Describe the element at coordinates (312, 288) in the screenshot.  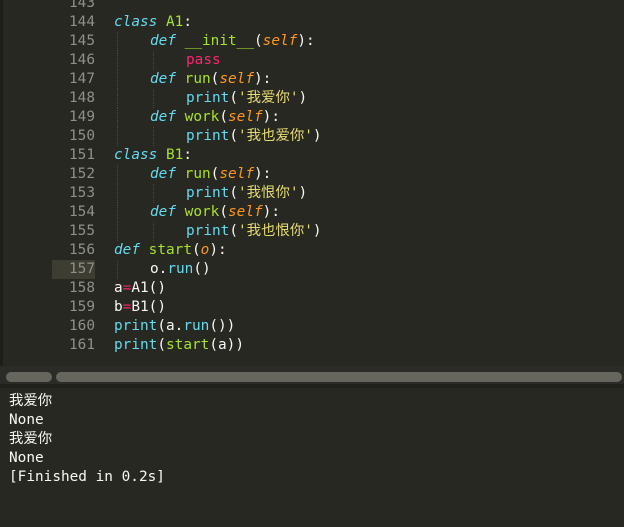
I see `code-line: 158 a=A1()` at that location.